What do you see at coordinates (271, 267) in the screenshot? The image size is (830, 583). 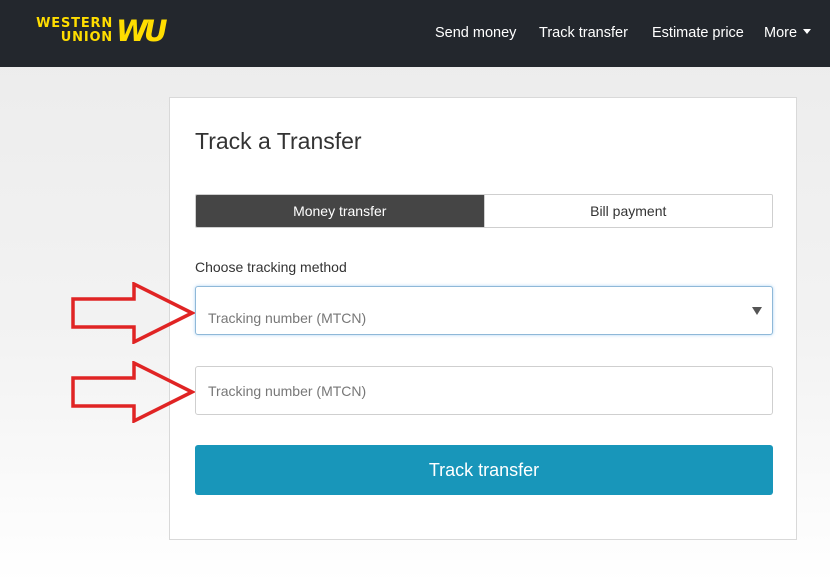 I see `tracking-method-label: Choose tracking method` at bounding box center [271, 267].